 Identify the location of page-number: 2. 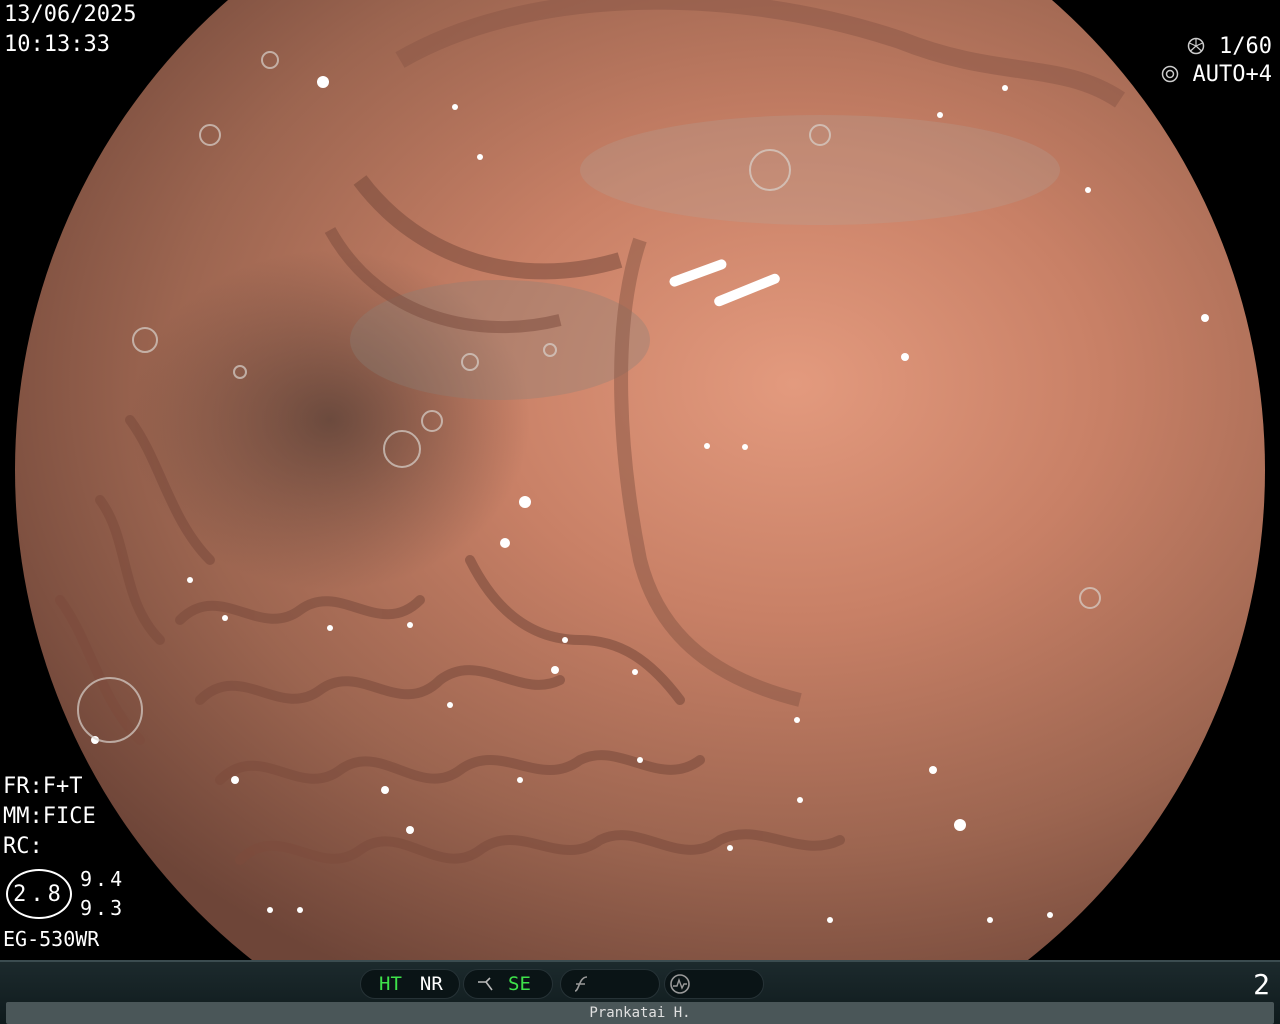
(1261, 984).